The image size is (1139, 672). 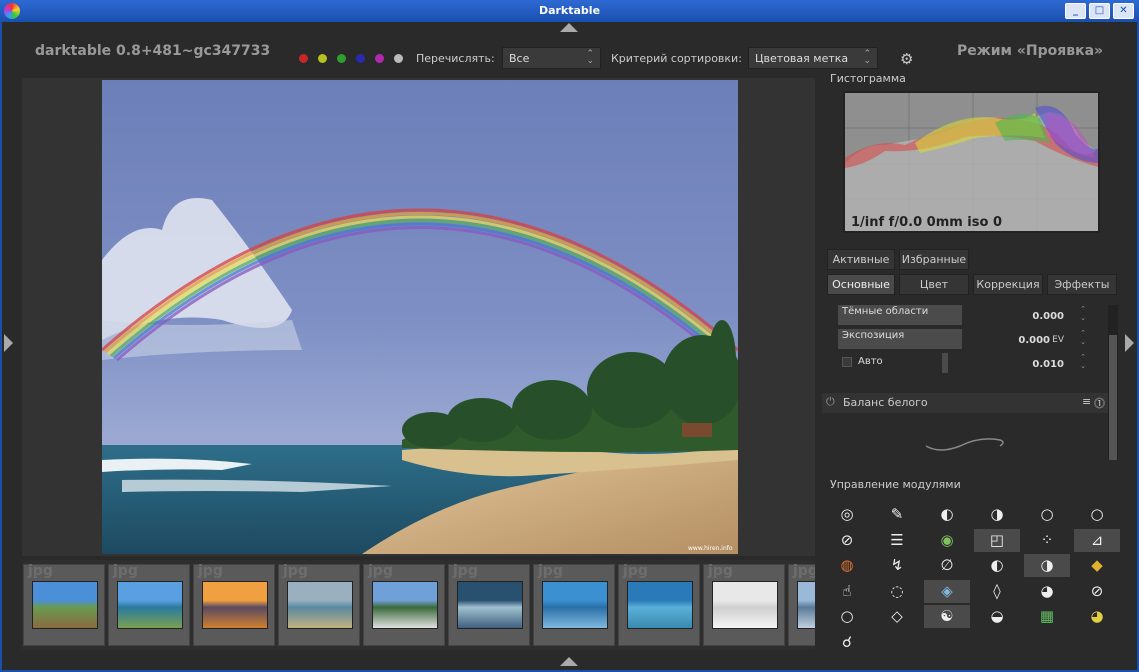 What do you see at coordinates (1075, 11) in the screenshot?
I see `minimize-button: _` at bounding box center [1075, 11].